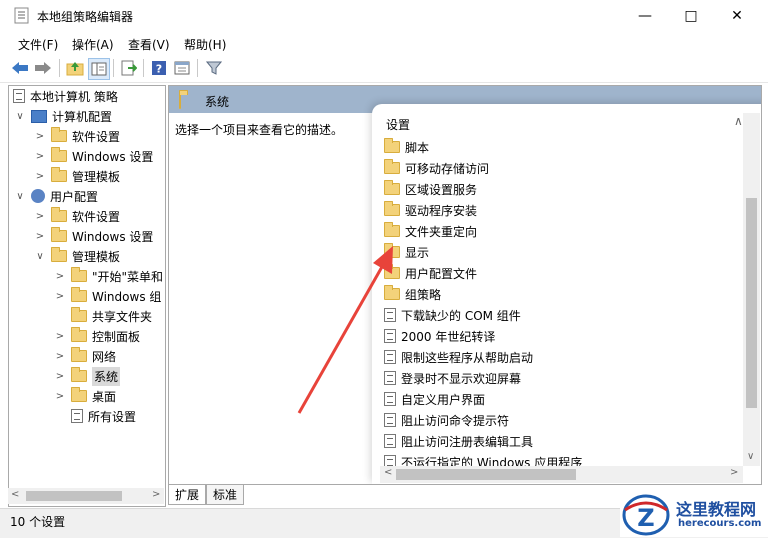  I want to click on list-item: 区域设置服务, so click(430, 189).